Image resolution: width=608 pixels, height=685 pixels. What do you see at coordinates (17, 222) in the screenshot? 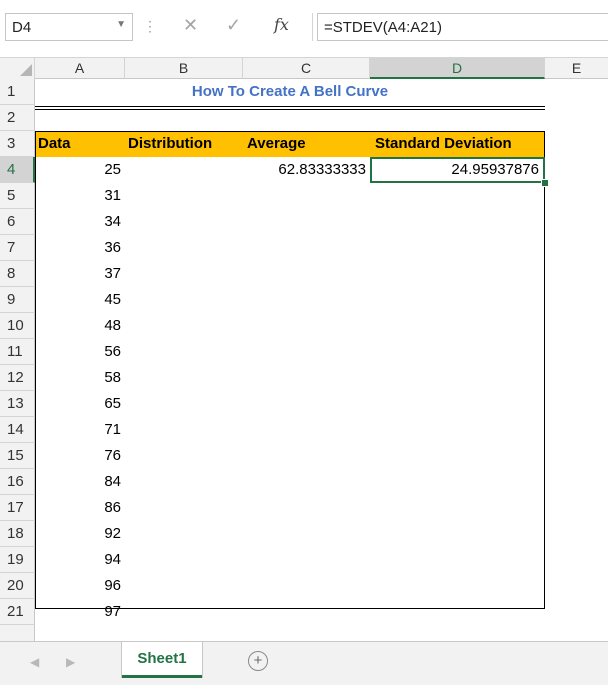
I see `row-header: 6` at bounding box center [17, 222].